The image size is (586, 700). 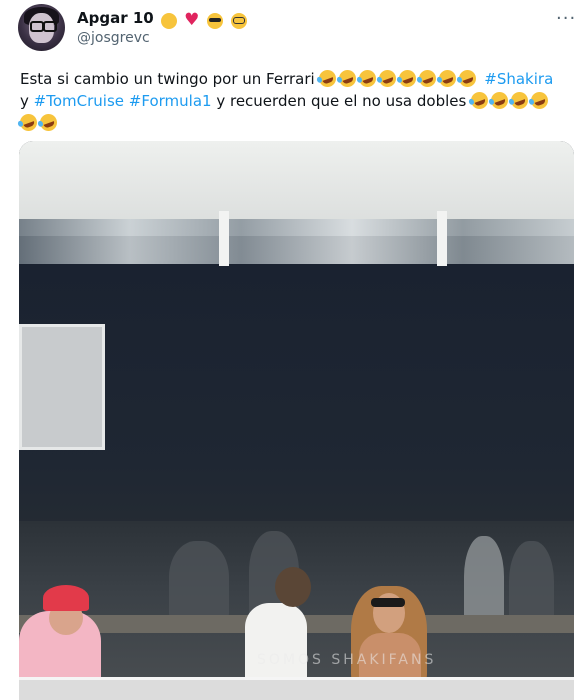 What do you see at coordinates (24, 101) in the screenshot?
I see `tweet-text-part2: y` at bounding box center [24, 101].